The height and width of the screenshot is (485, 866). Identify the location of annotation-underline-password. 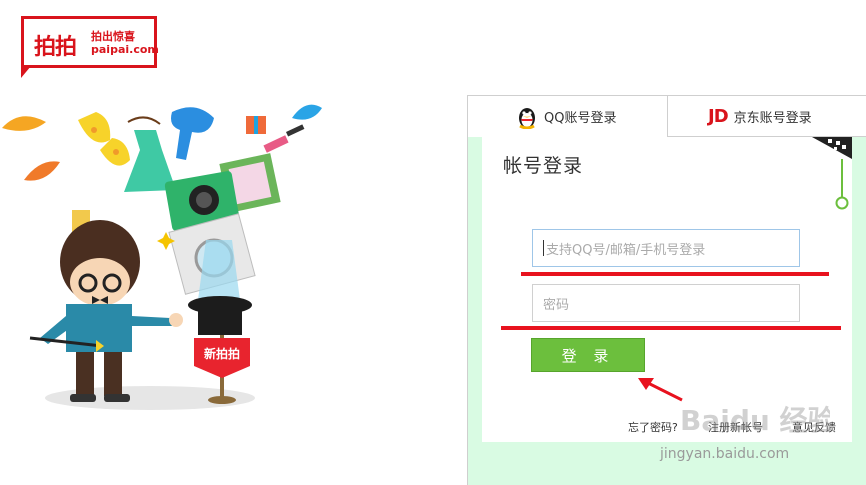
(671, 328).